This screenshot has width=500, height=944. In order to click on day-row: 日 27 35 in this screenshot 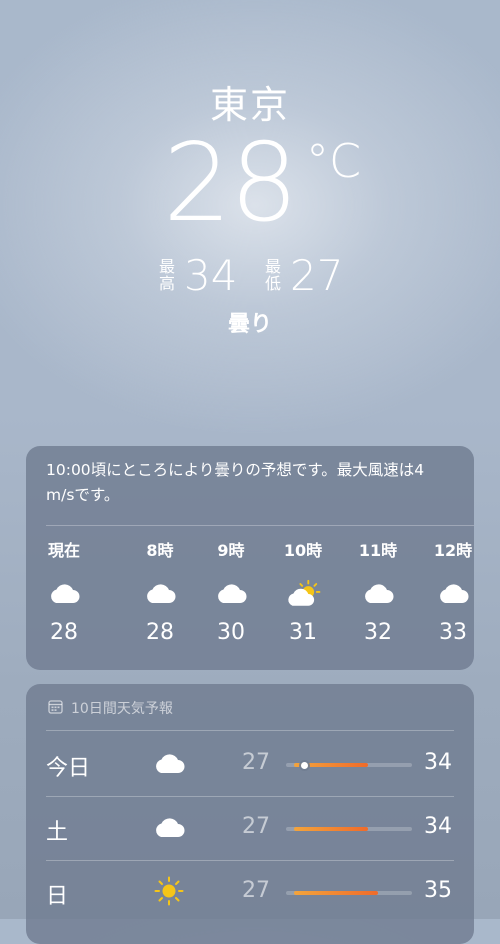, I will do `click(250, 892)`.